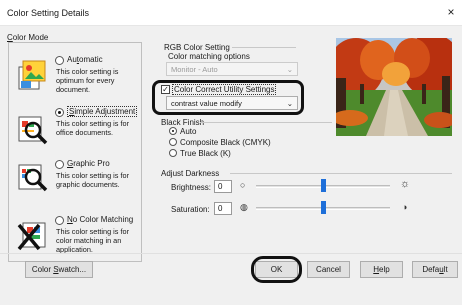  I want to click on no-color-matching-label: No Color Matching, so click(100, 219).